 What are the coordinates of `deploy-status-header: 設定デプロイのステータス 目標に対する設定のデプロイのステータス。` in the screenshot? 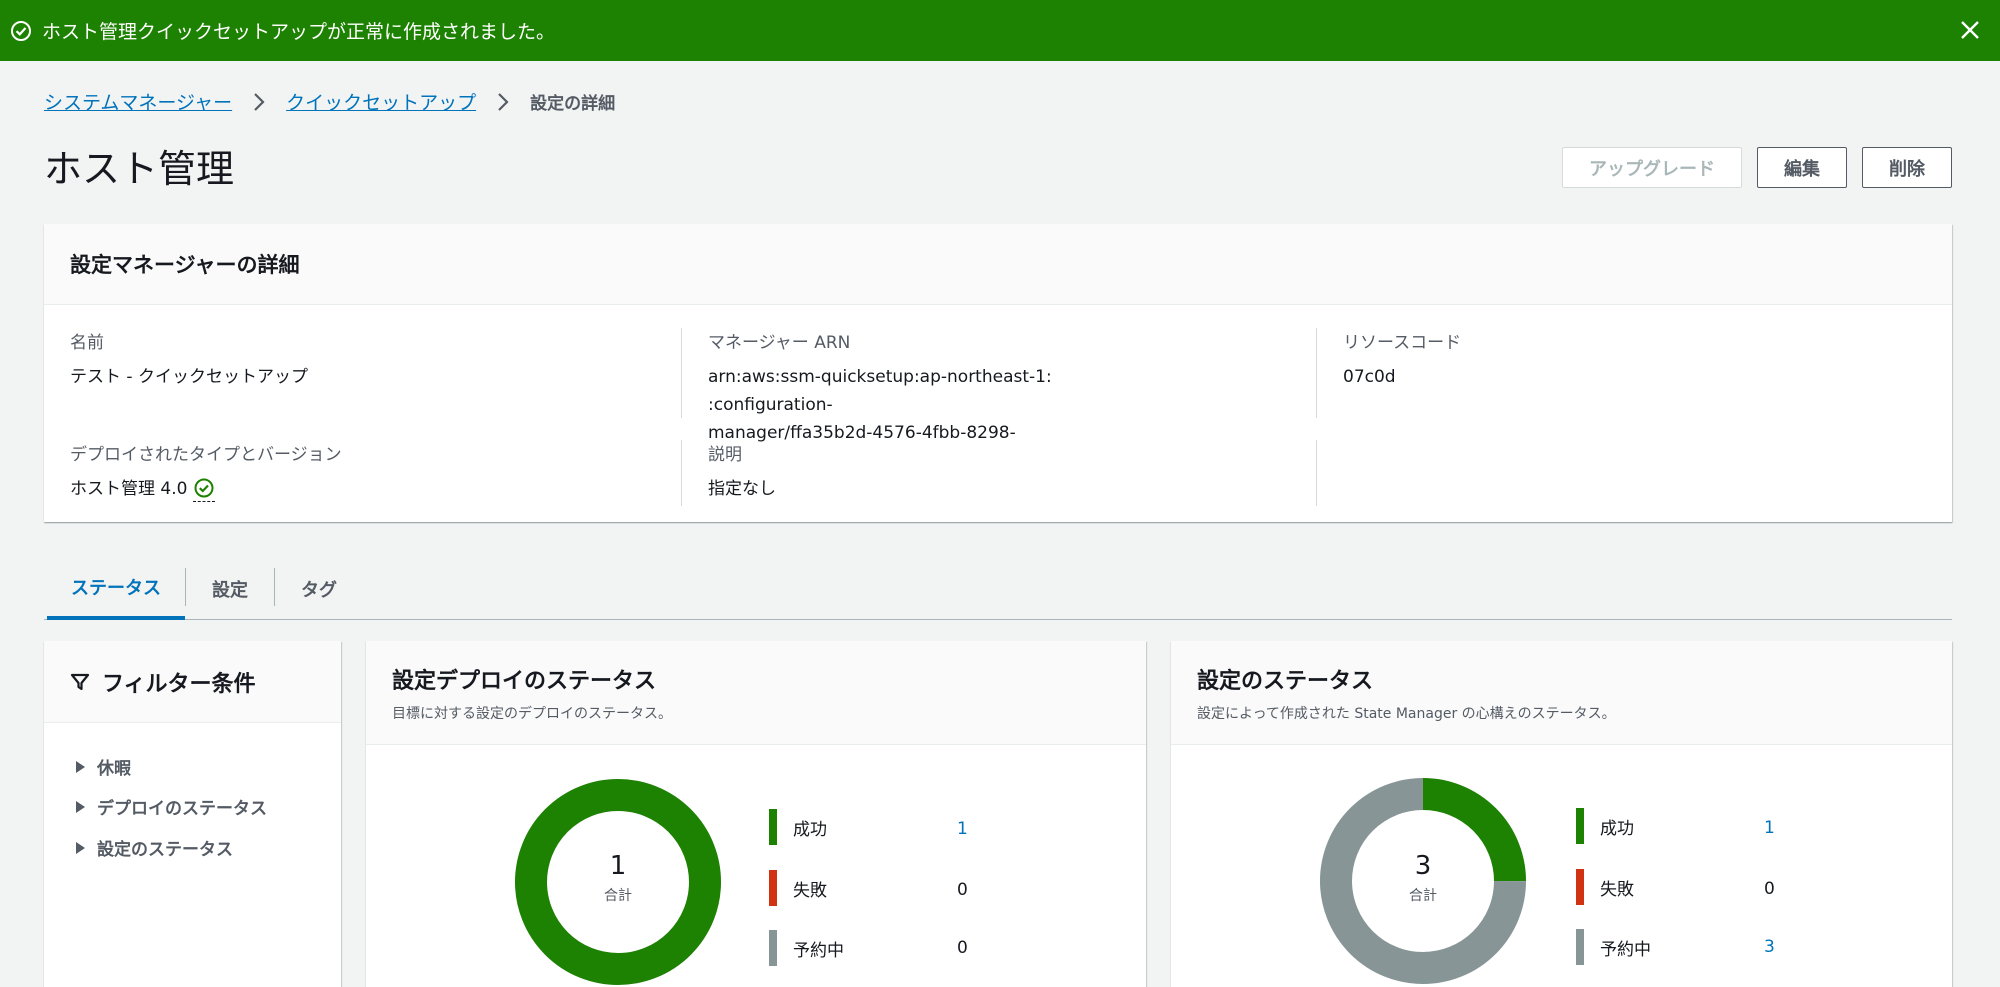 It's located at (756, 693).